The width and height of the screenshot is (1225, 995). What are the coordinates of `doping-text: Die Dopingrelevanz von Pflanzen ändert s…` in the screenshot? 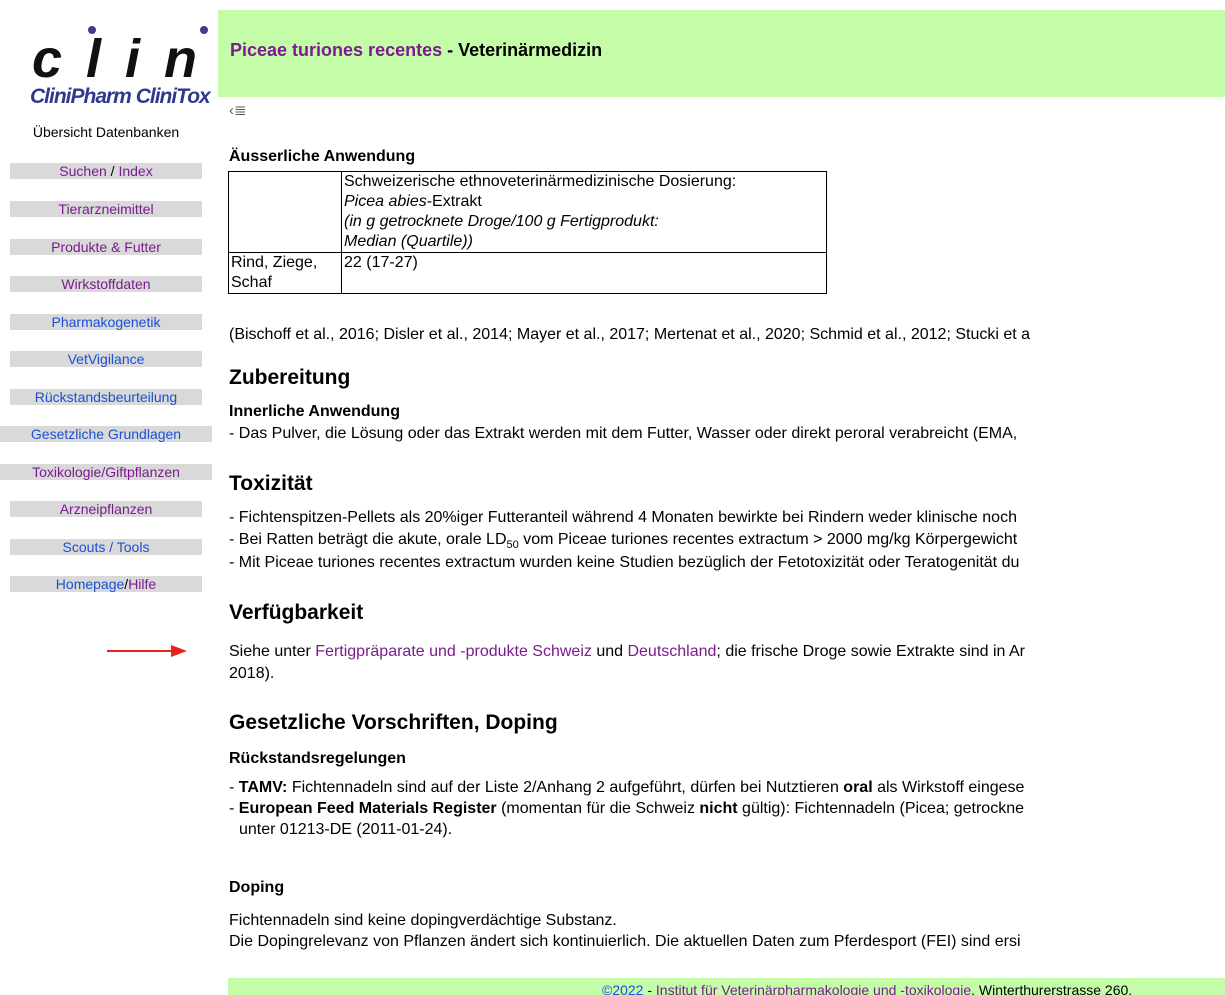 It's located at (625, 941).